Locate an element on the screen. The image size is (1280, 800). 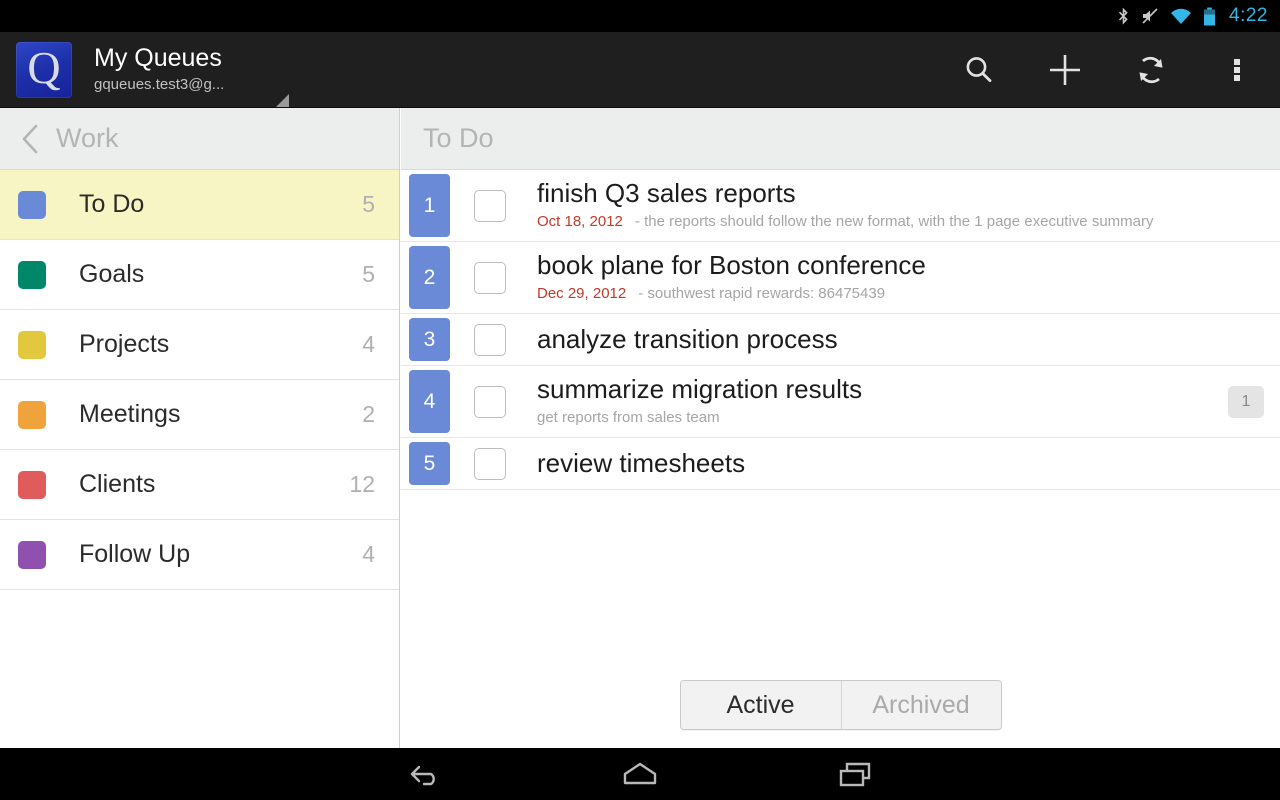
search-icon is located at coordinates (979, 69).